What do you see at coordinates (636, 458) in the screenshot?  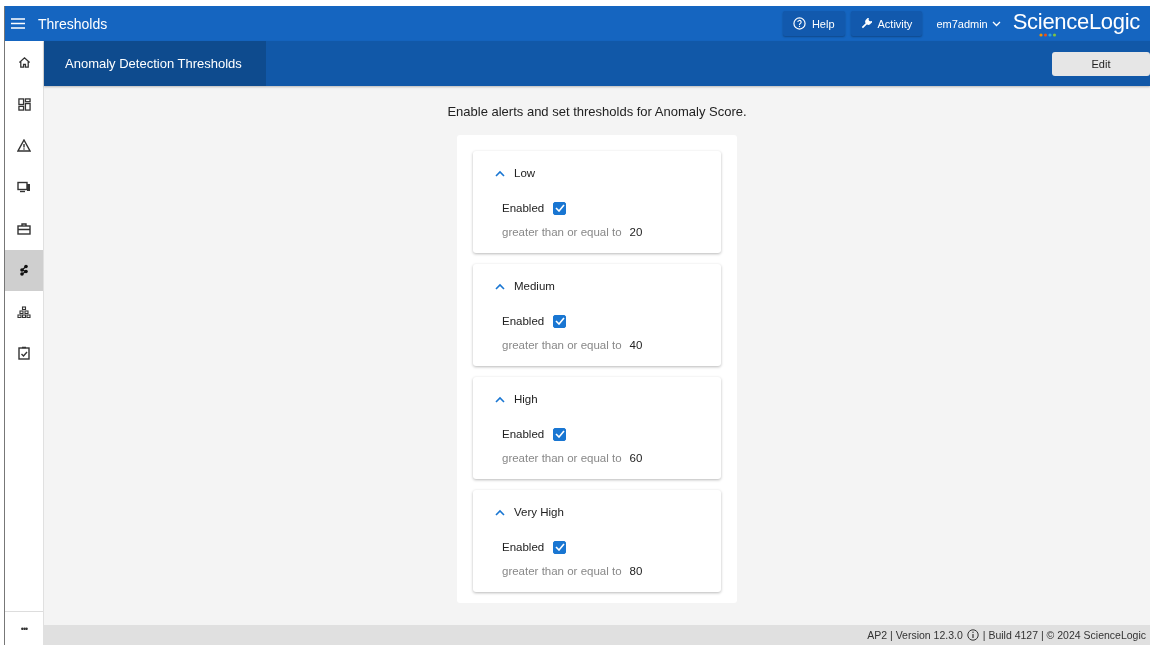 I see `threshold-value: 60` at bounding box center [636, 458].